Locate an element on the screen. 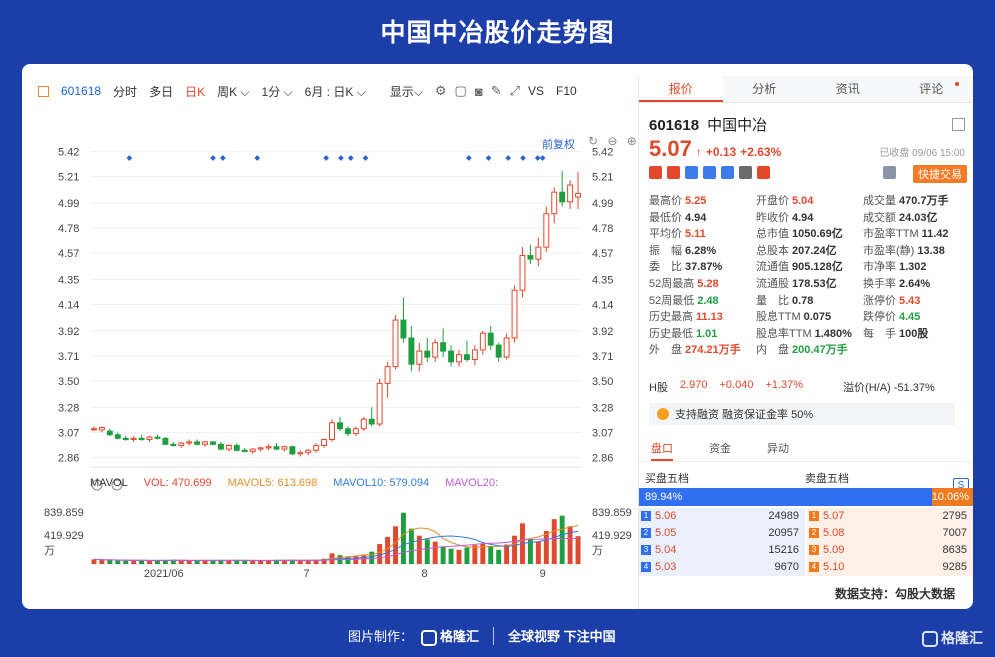  field-value: 0.78 is located at coordinates (803, 300).